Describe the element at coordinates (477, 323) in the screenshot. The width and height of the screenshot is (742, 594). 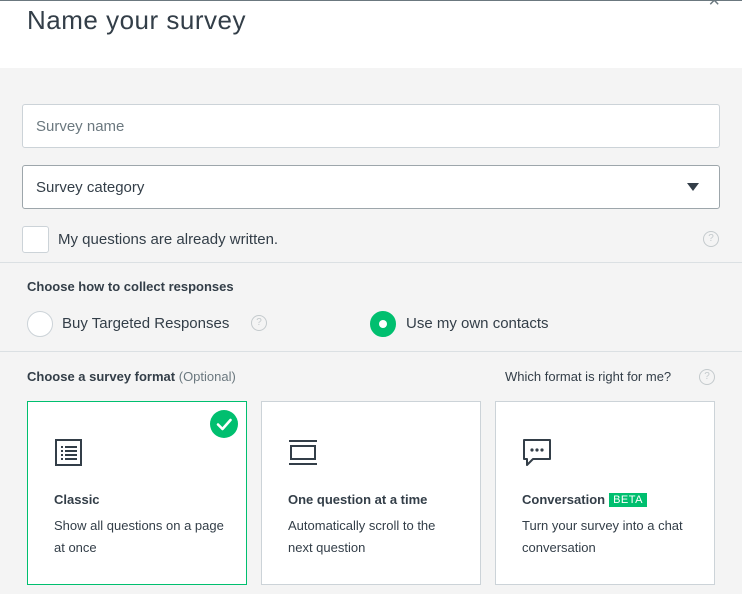
I see `own-contacts-label: Use my own contacts` at that location.